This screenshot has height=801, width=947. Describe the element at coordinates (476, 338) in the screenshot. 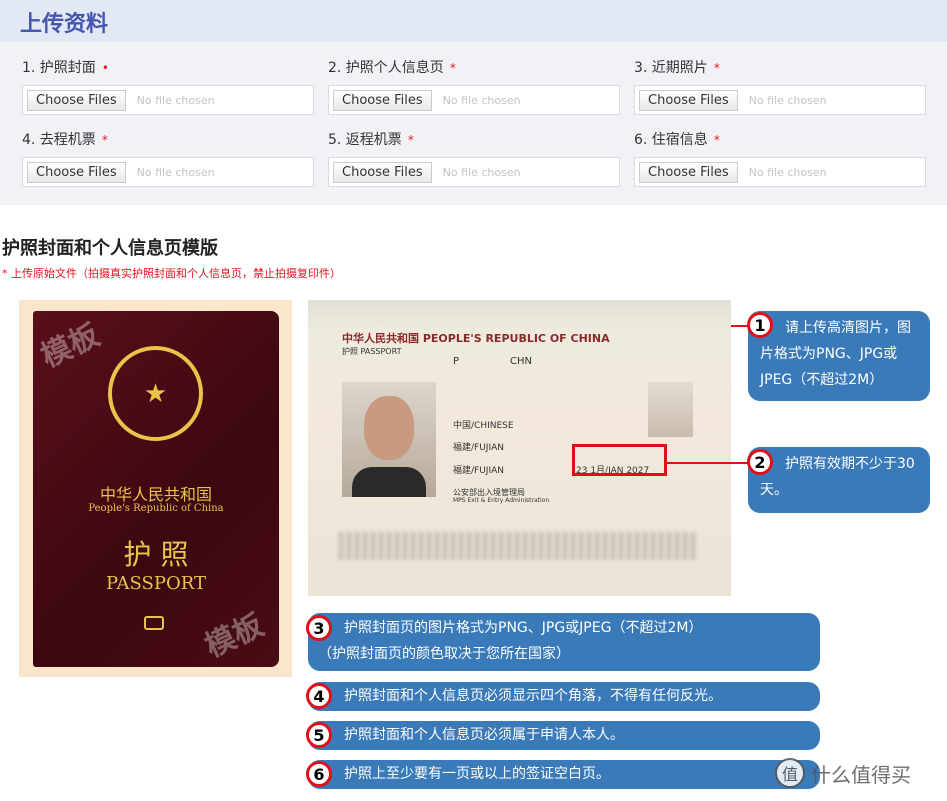

I see `datapage-header: 中华人民共和国 PEOPLE'S REPUBLIC OF CHINA` at that location.